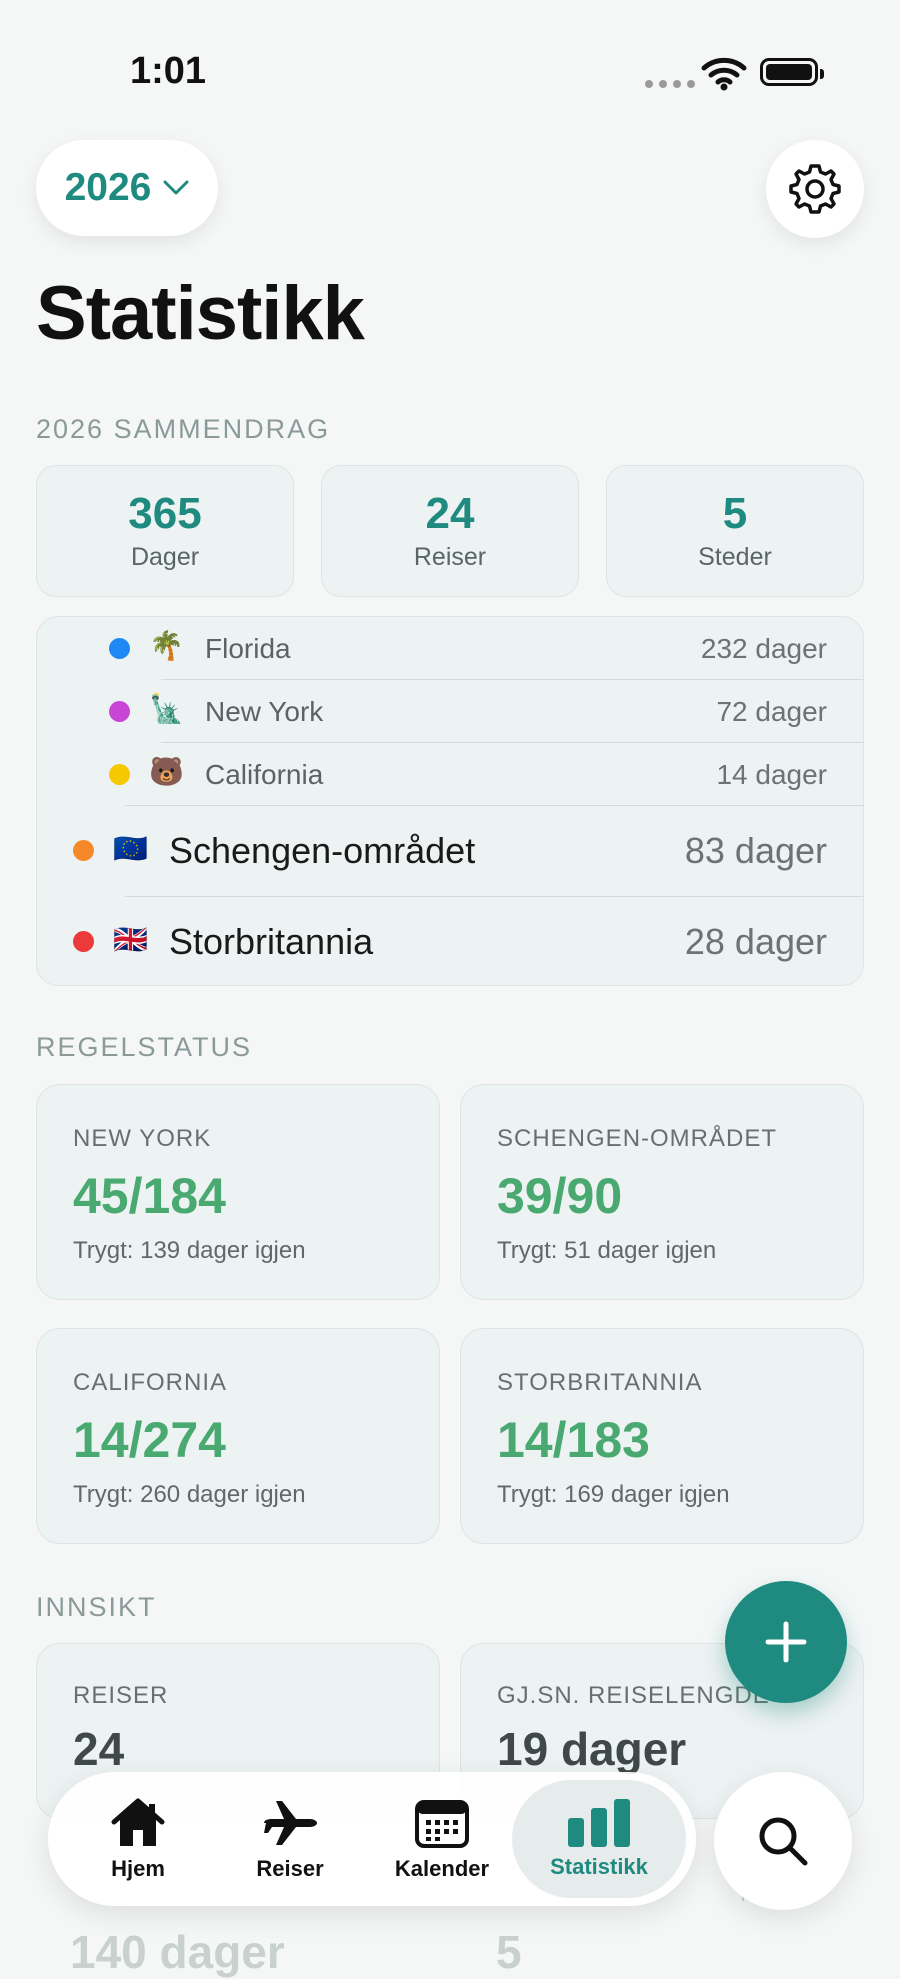  What do you see at coordinates (450, 514) in the screenshot?
I see `summary-value: 24` at bounding box center [450, 514].